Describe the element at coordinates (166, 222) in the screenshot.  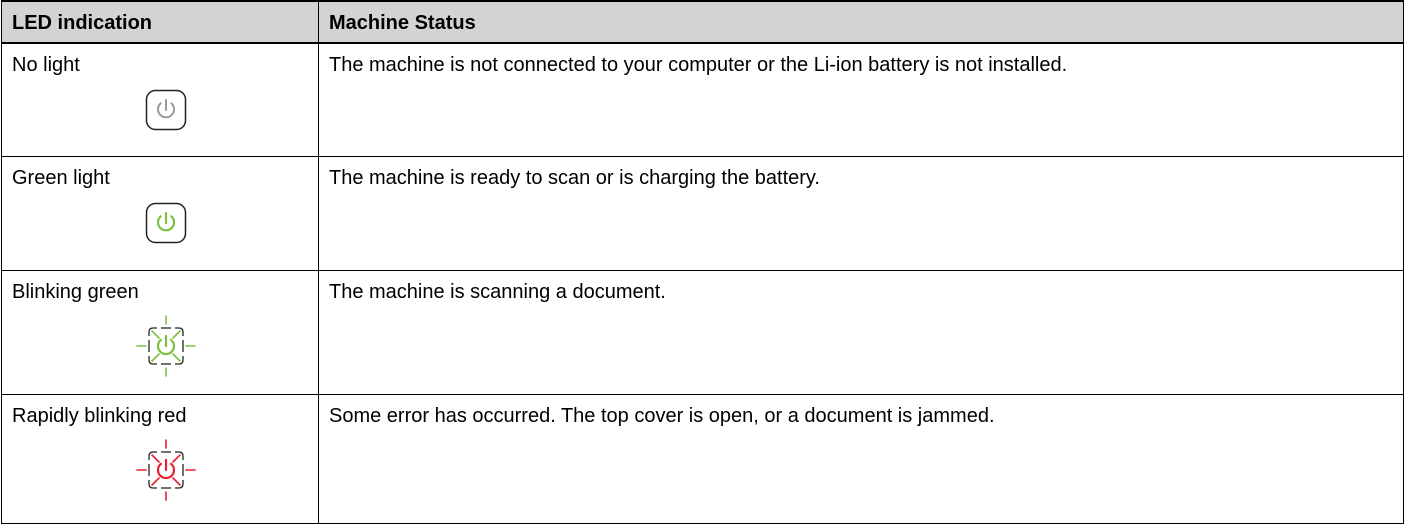
I see `power-led-green-icon` at that location.